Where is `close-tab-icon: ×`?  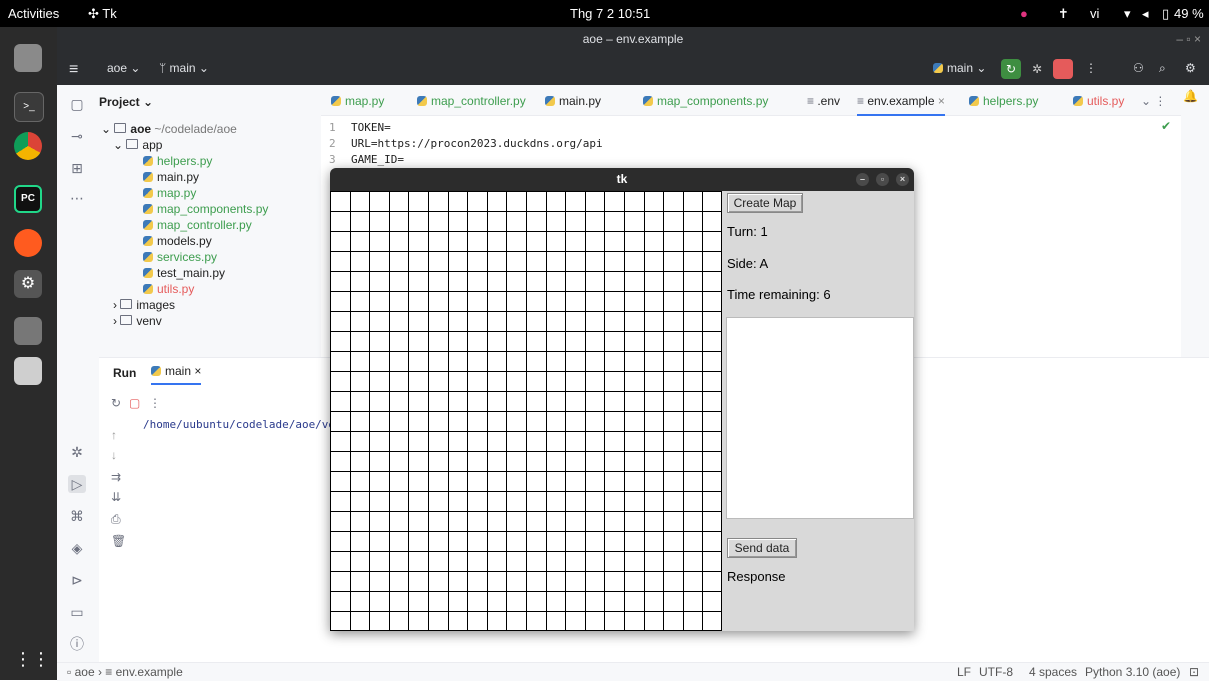 close-tab-icon: × is located at coordinates (940, 101).